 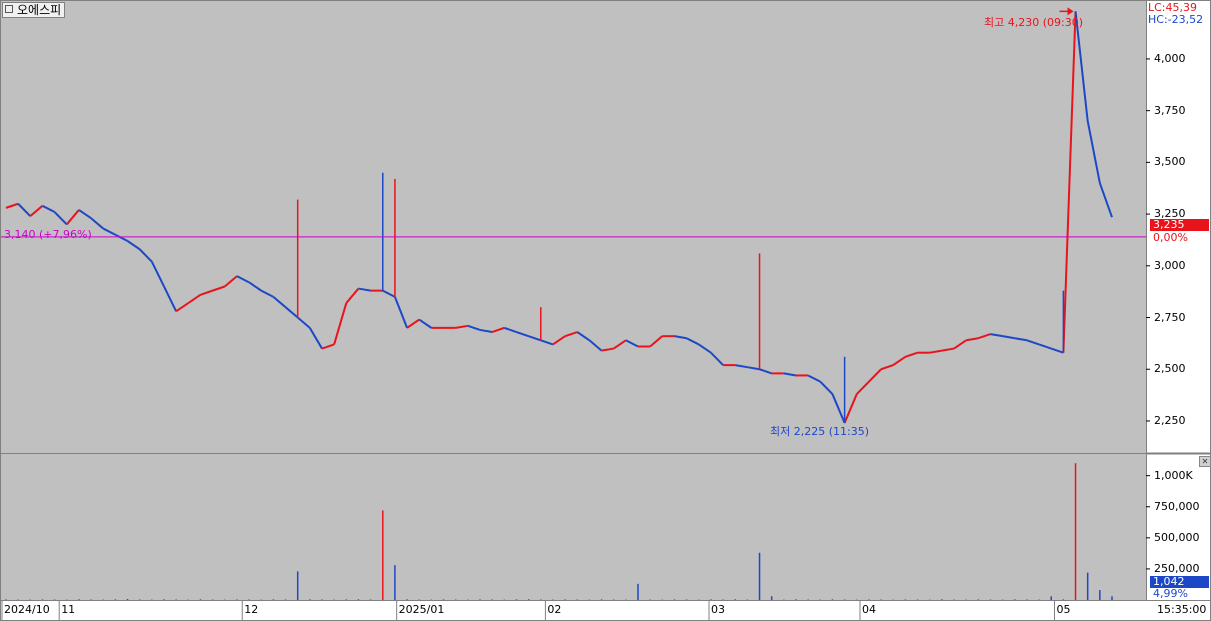 What do you see at coordinates (48, 234) in the screenshot?
I see `reference-line-label: 3,140 (+7,96%)` at bounding box center [48, 234].